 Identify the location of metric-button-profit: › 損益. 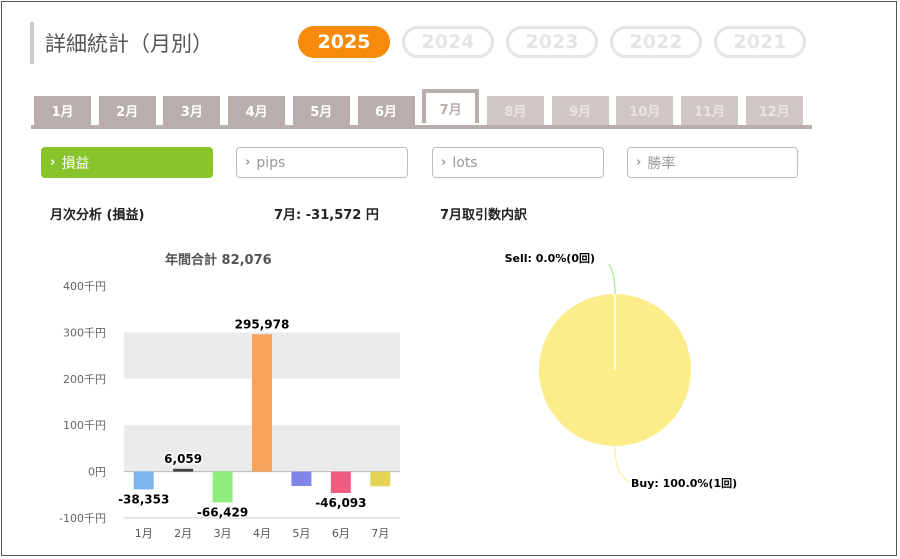
(127, 162).